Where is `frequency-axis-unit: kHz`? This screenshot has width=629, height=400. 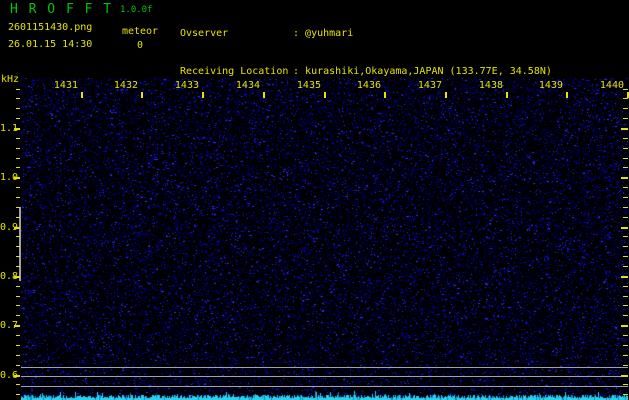 frequency-axis-unit: kHz is located at coordinates (10, 79).